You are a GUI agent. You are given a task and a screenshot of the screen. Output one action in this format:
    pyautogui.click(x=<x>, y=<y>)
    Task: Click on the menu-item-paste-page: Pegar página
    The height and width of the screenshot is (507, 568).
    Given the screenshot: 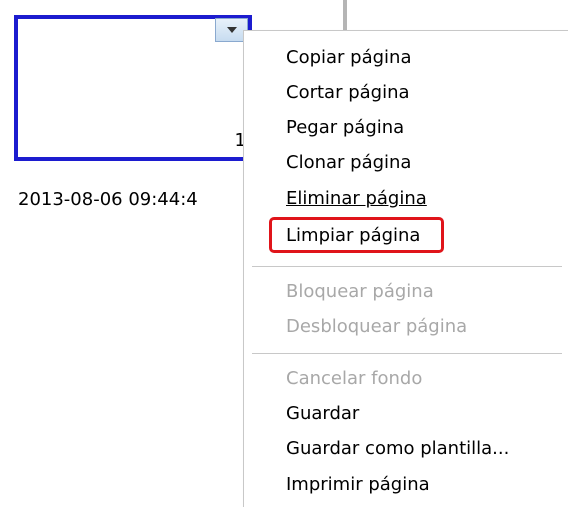 What is the action you would take?
    pyautogui.click(x=345, y=128)
    